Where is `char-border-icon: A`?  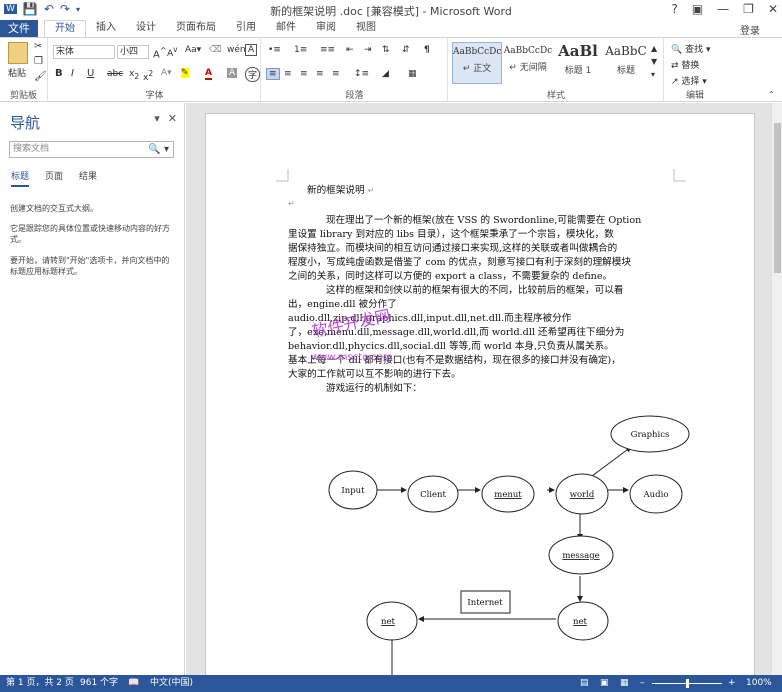
char-border-icon: A is located at coordinates (251, 50).